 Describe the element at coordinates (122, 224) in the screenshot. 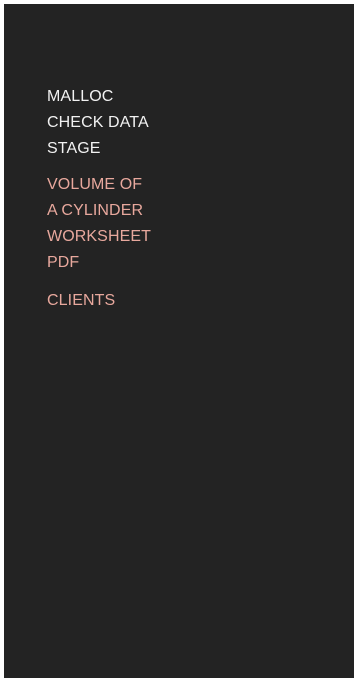

I see `volume-of-a-cylinder-worksheet-link: VOLUME OF A CYLINDER WORKSHEET PDF` at that location.